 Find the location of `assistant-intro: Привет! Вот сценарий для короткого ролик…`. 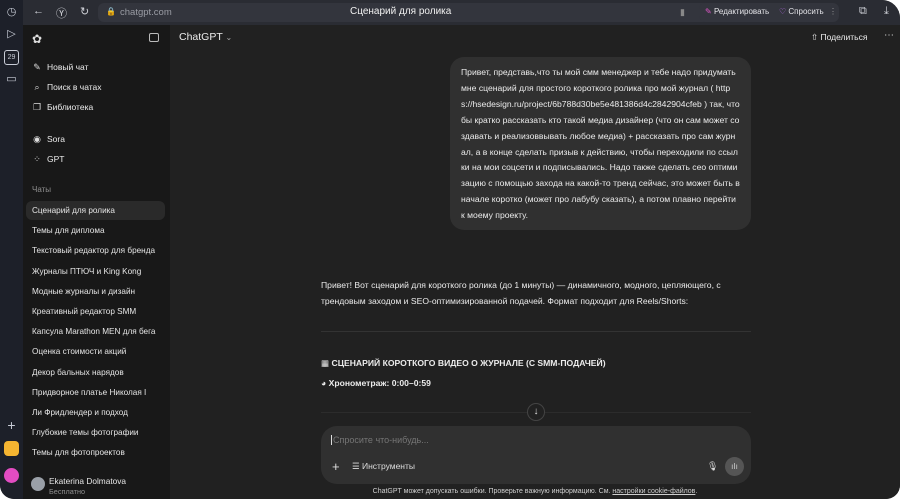

assistant-intro: Привет! Вот сценарий для короткого ролик… is located at coordinates (521, 293).